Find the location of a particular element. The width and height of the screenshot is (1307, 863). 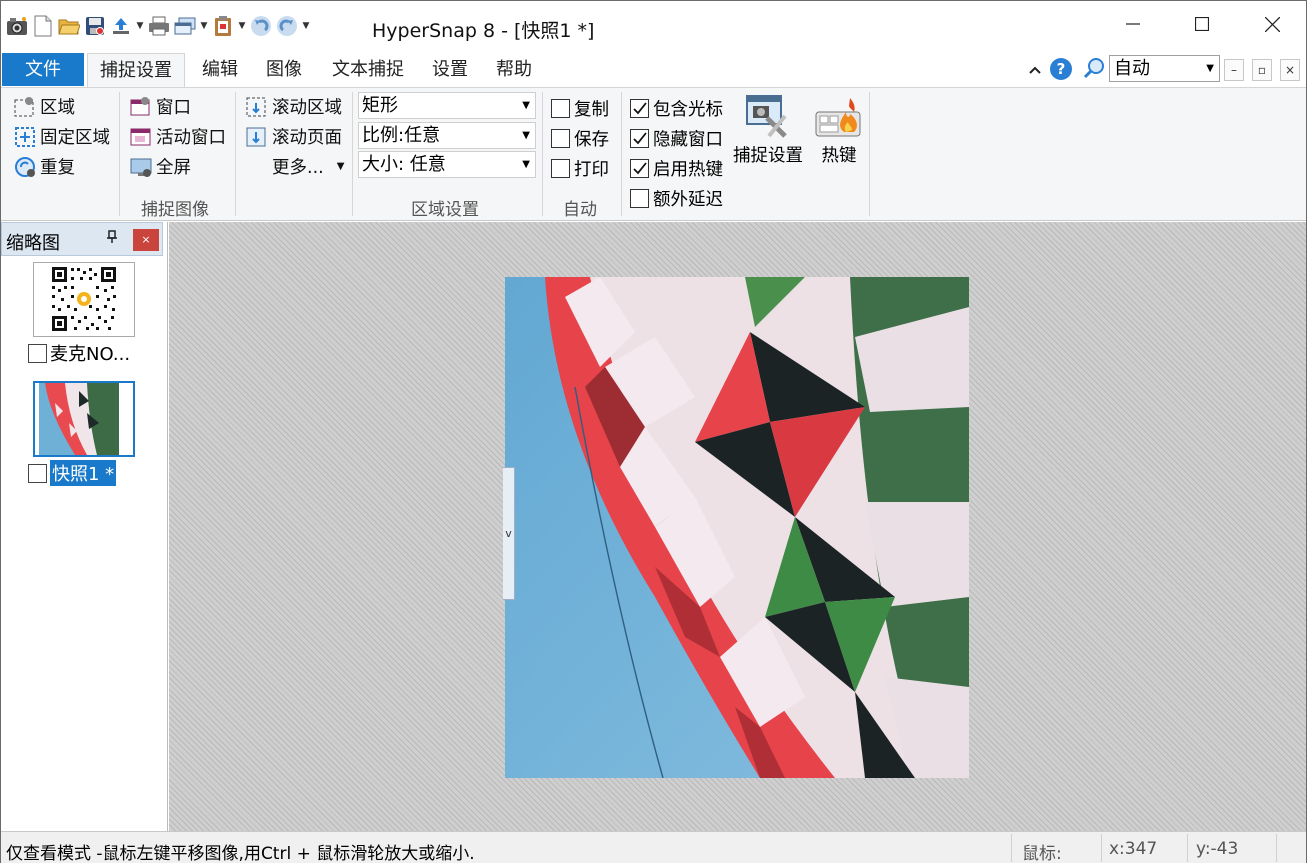

shape-value: 矩形 is located at coordinates (380, 105).